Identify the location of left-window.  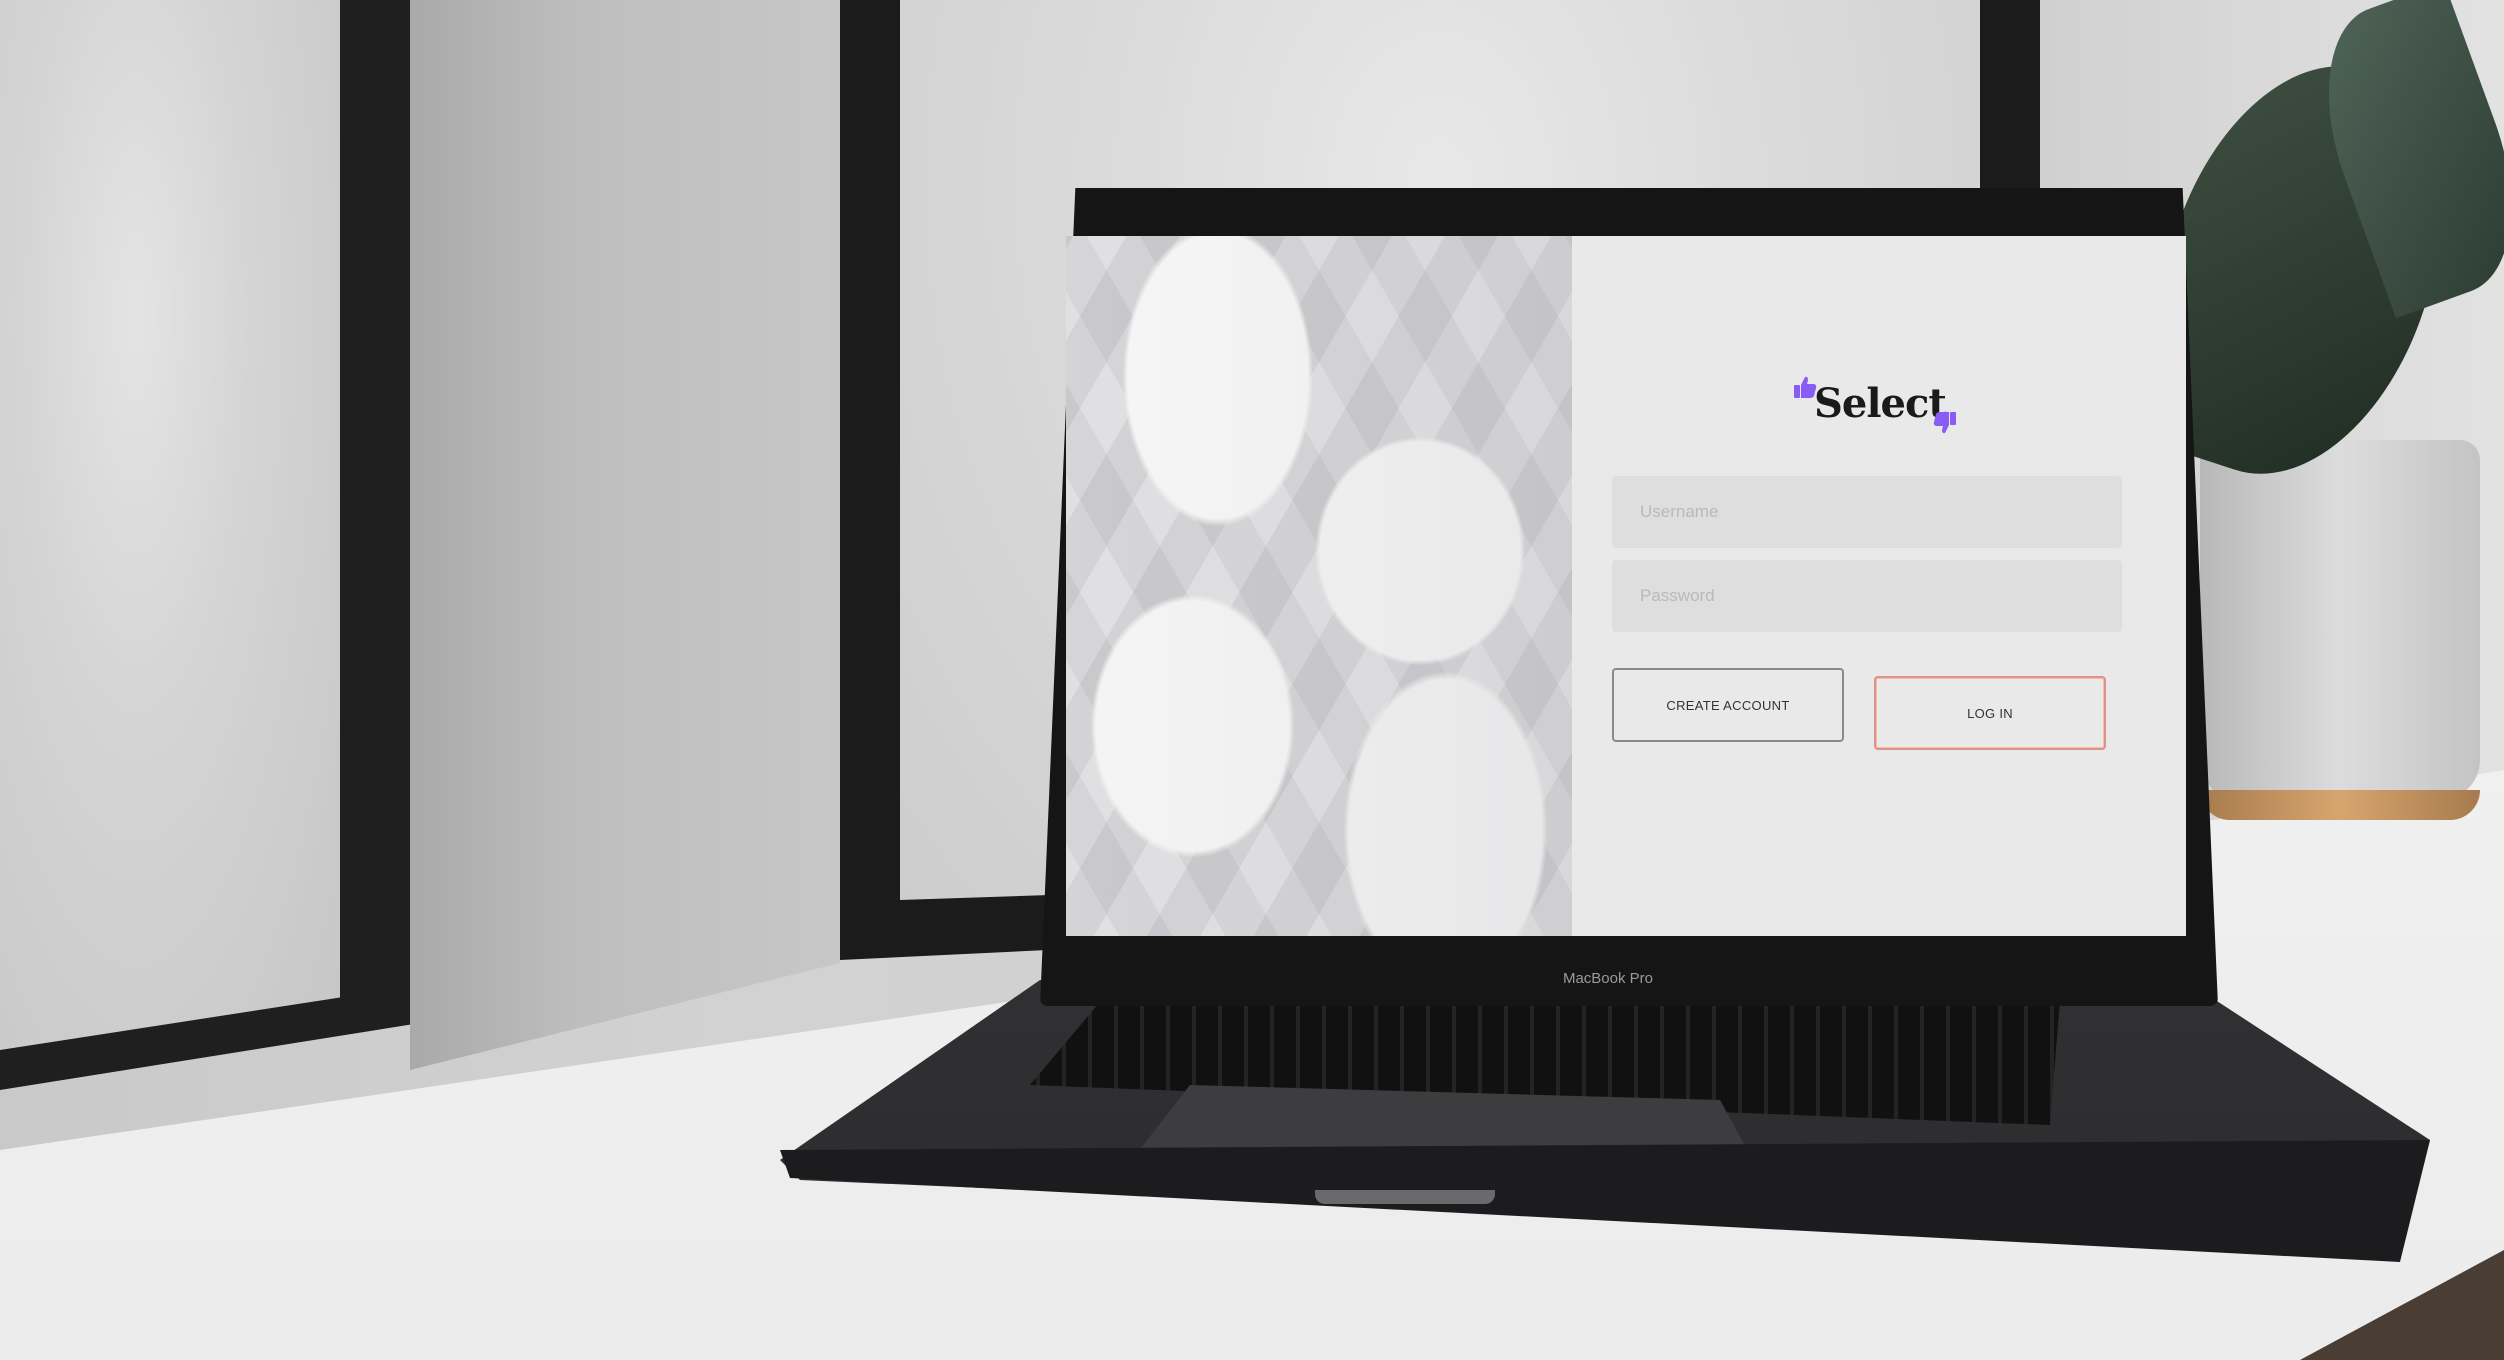
(205, 545).